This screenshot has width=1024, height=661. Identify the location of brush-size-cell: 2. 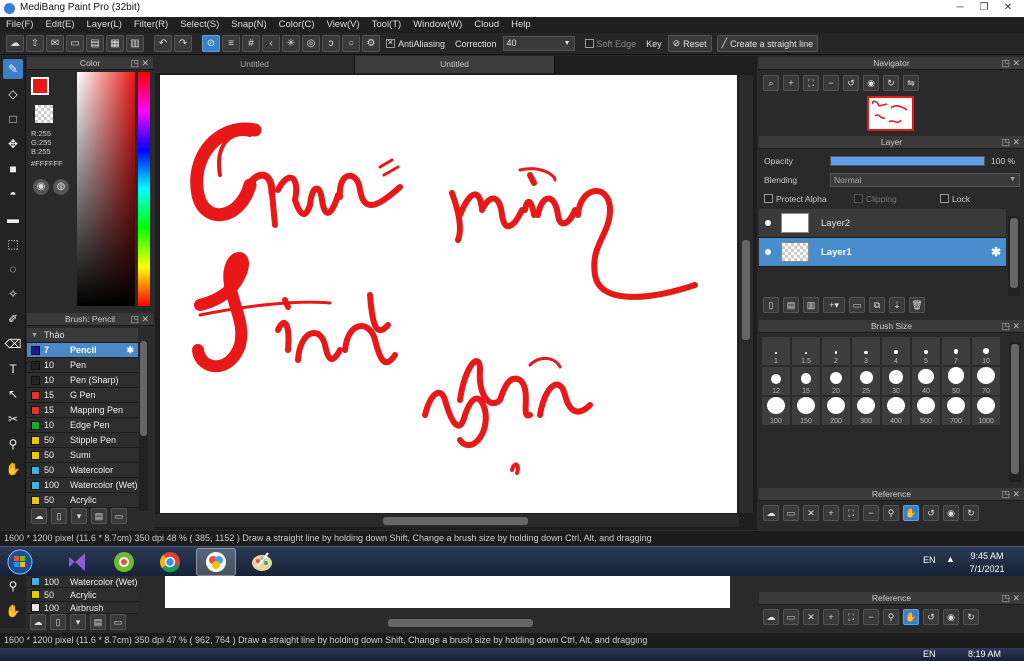
(836, 351).